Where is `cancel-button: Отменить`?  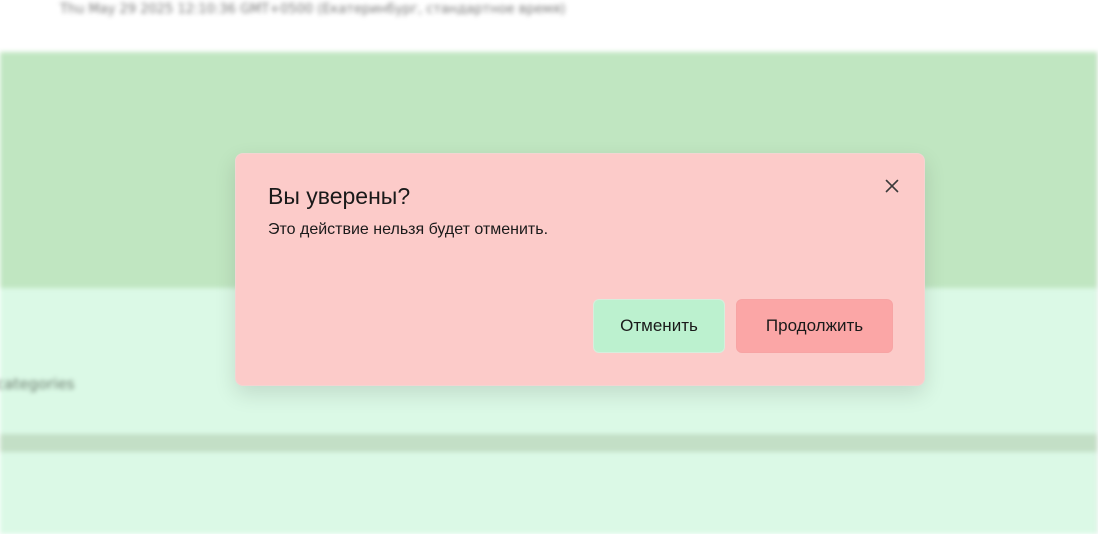 cancel-button: Отменить is located at coordinates (659, 326).